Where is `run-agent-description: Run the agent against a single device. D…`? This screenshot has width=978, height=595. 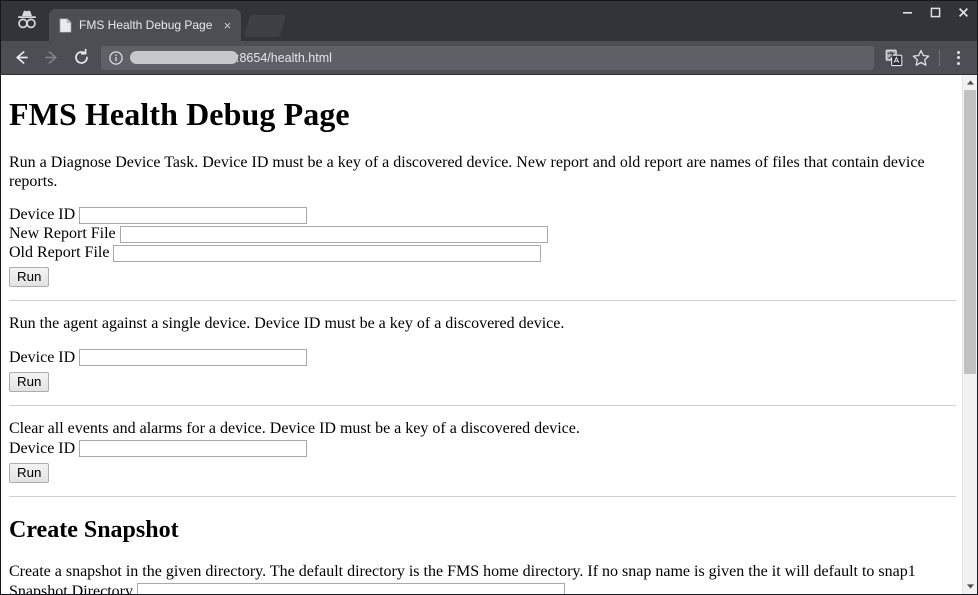
run-agent-description: Run the agent against a single device. D… is located at coordinates (287, 324).